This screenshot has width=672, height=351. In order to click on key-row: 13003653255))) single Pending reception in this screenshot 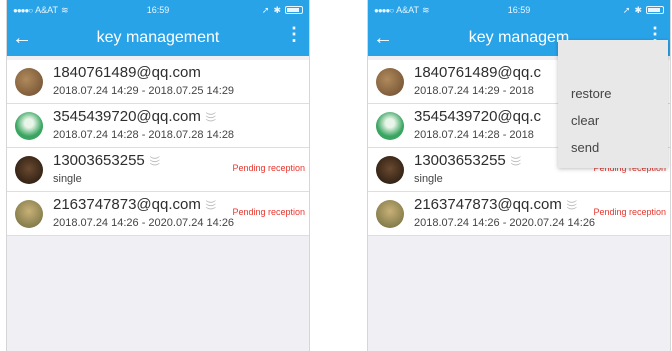, I will do `click(158, 170)`.